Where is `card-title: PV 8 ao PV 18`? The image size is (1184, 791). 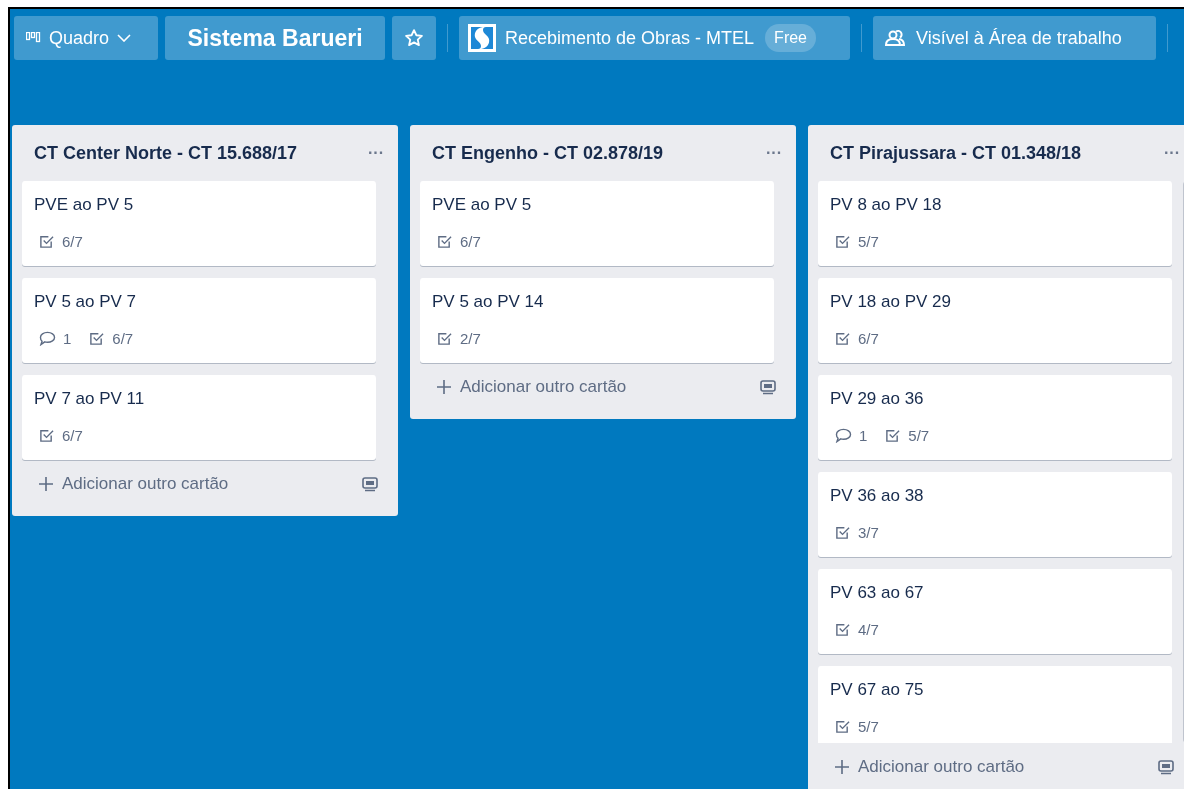
card-title: PV 8 ao PV 18 is located at coordinates (886, 205).